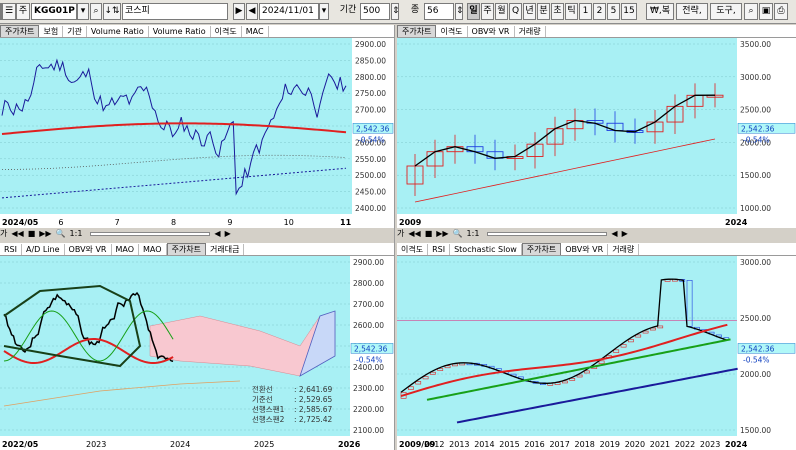 The height and width of the screenshot is (450, 796). What do you see at coordinates (43, 249) in the screenshot?
I see `tab-1: A/D Line` at bounding box center [43, 249].